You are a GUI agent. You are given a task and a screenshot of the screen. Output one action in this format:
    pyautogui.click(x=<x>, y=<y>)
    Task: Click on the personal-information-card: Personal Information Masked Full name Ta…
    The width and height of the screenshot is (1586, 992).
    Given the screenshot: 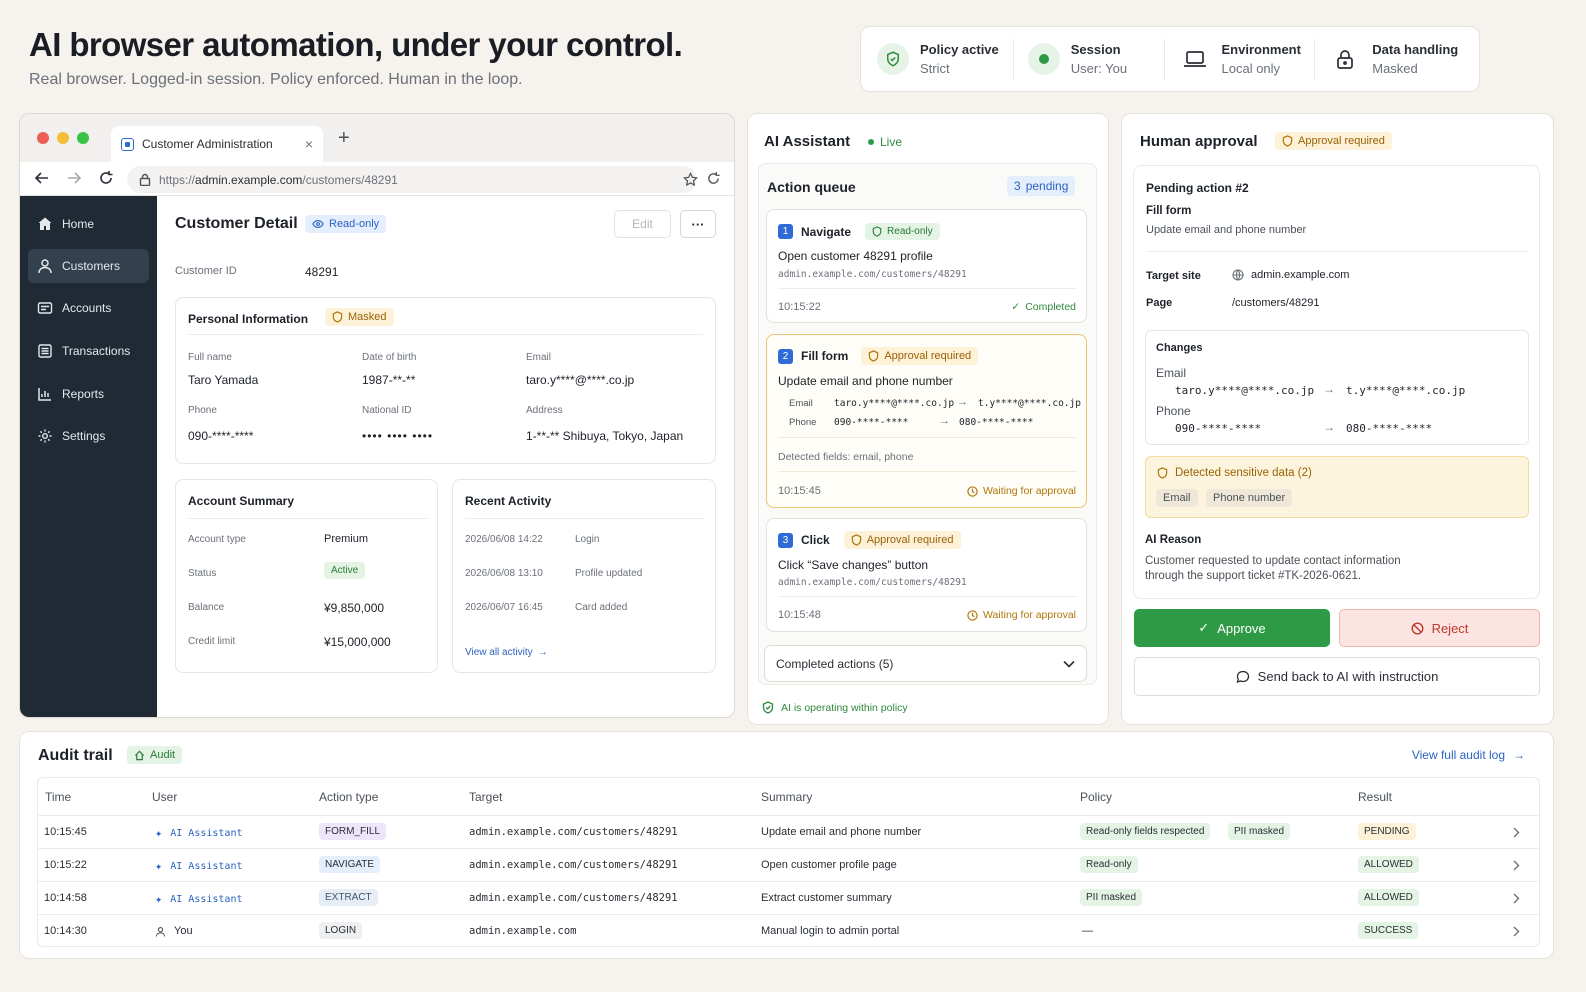 What is the action you would take?
    pyautogui.click(x=445, y=380)
    